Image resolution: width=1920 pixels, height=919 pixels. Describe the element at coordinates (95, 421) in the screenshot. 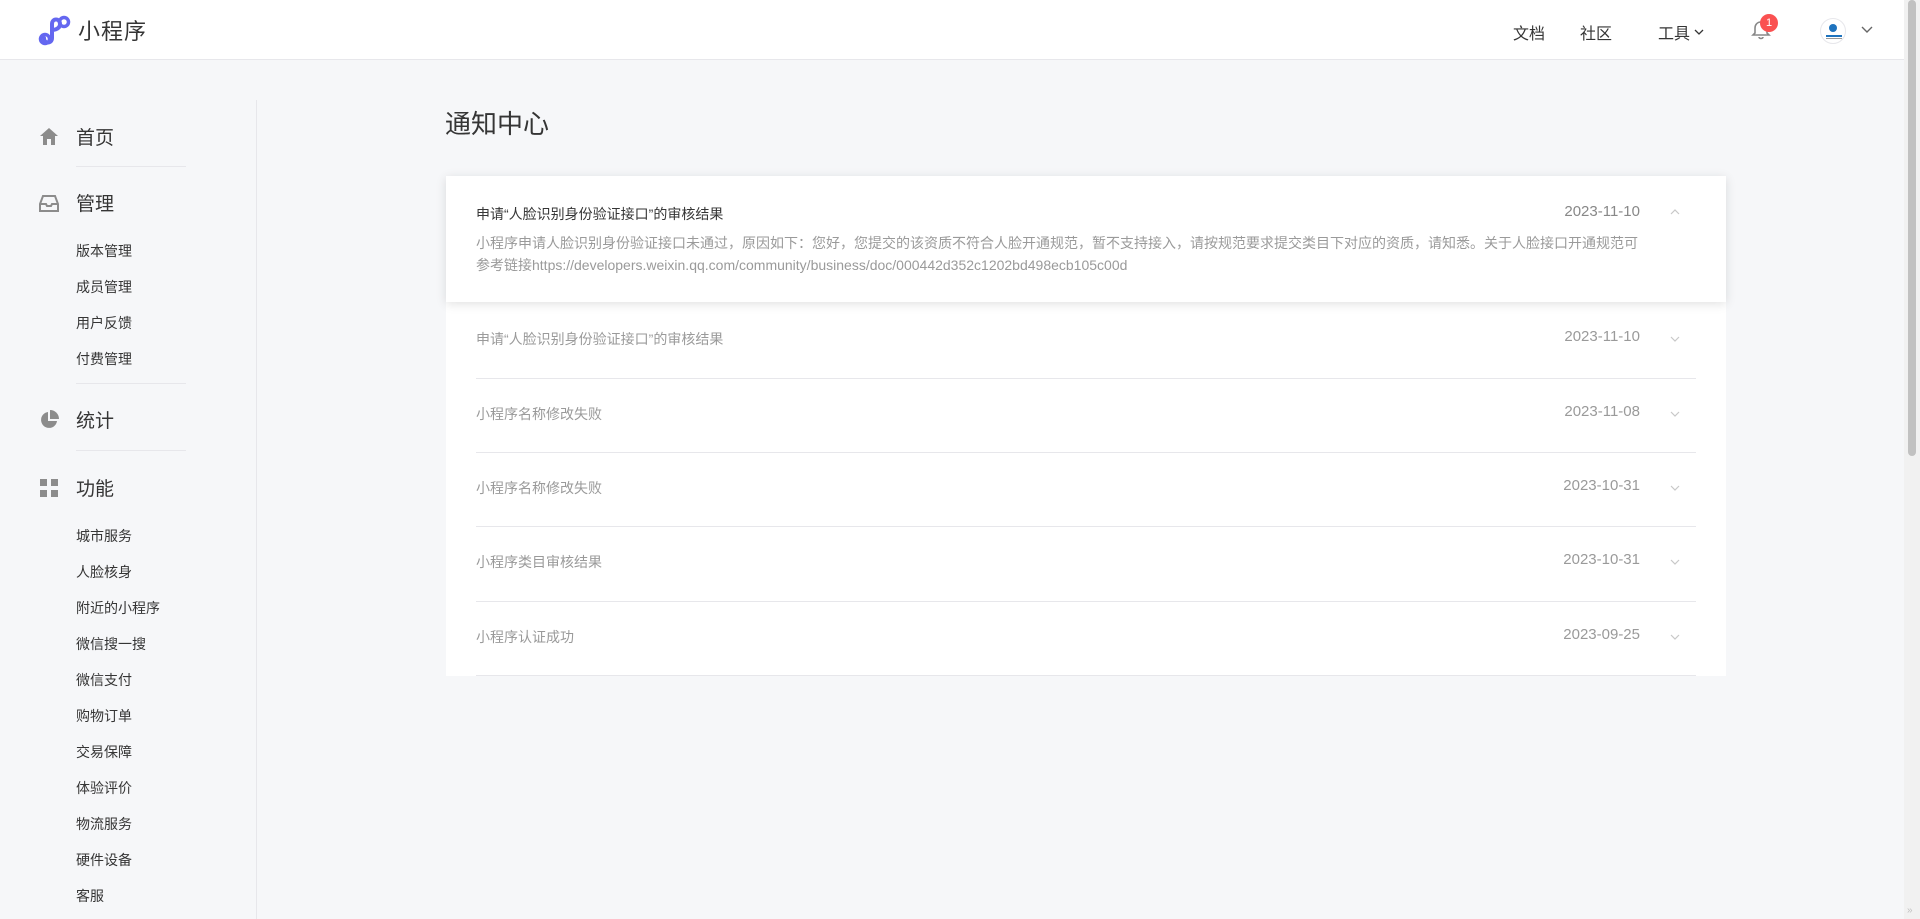

I see `sidebar-label-stats: 统计` at that location.